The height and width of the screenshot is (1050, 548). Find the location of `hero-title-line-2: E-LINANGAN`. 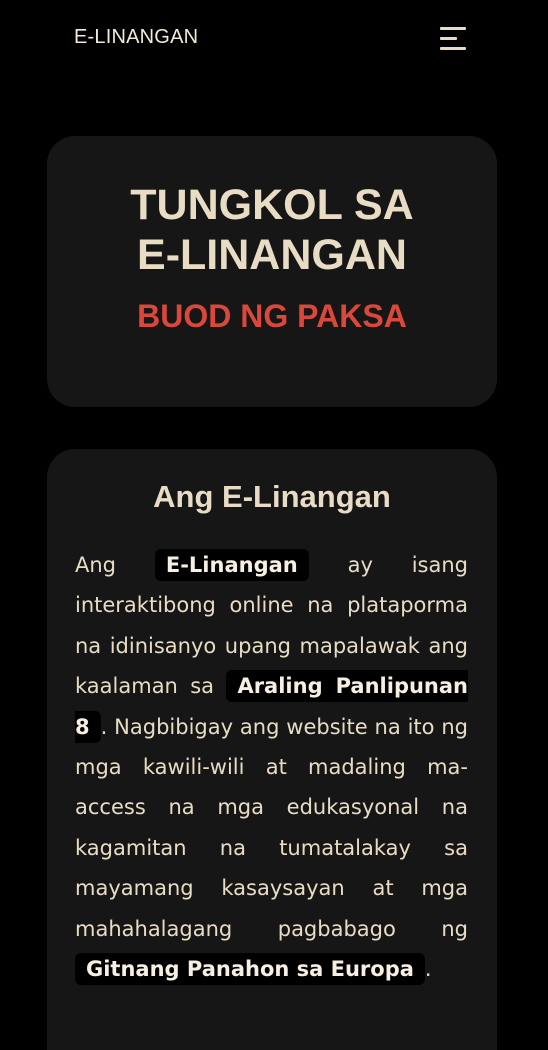

hero-title-line-2: E-LINANGAN is located at coordinates (272, 255).